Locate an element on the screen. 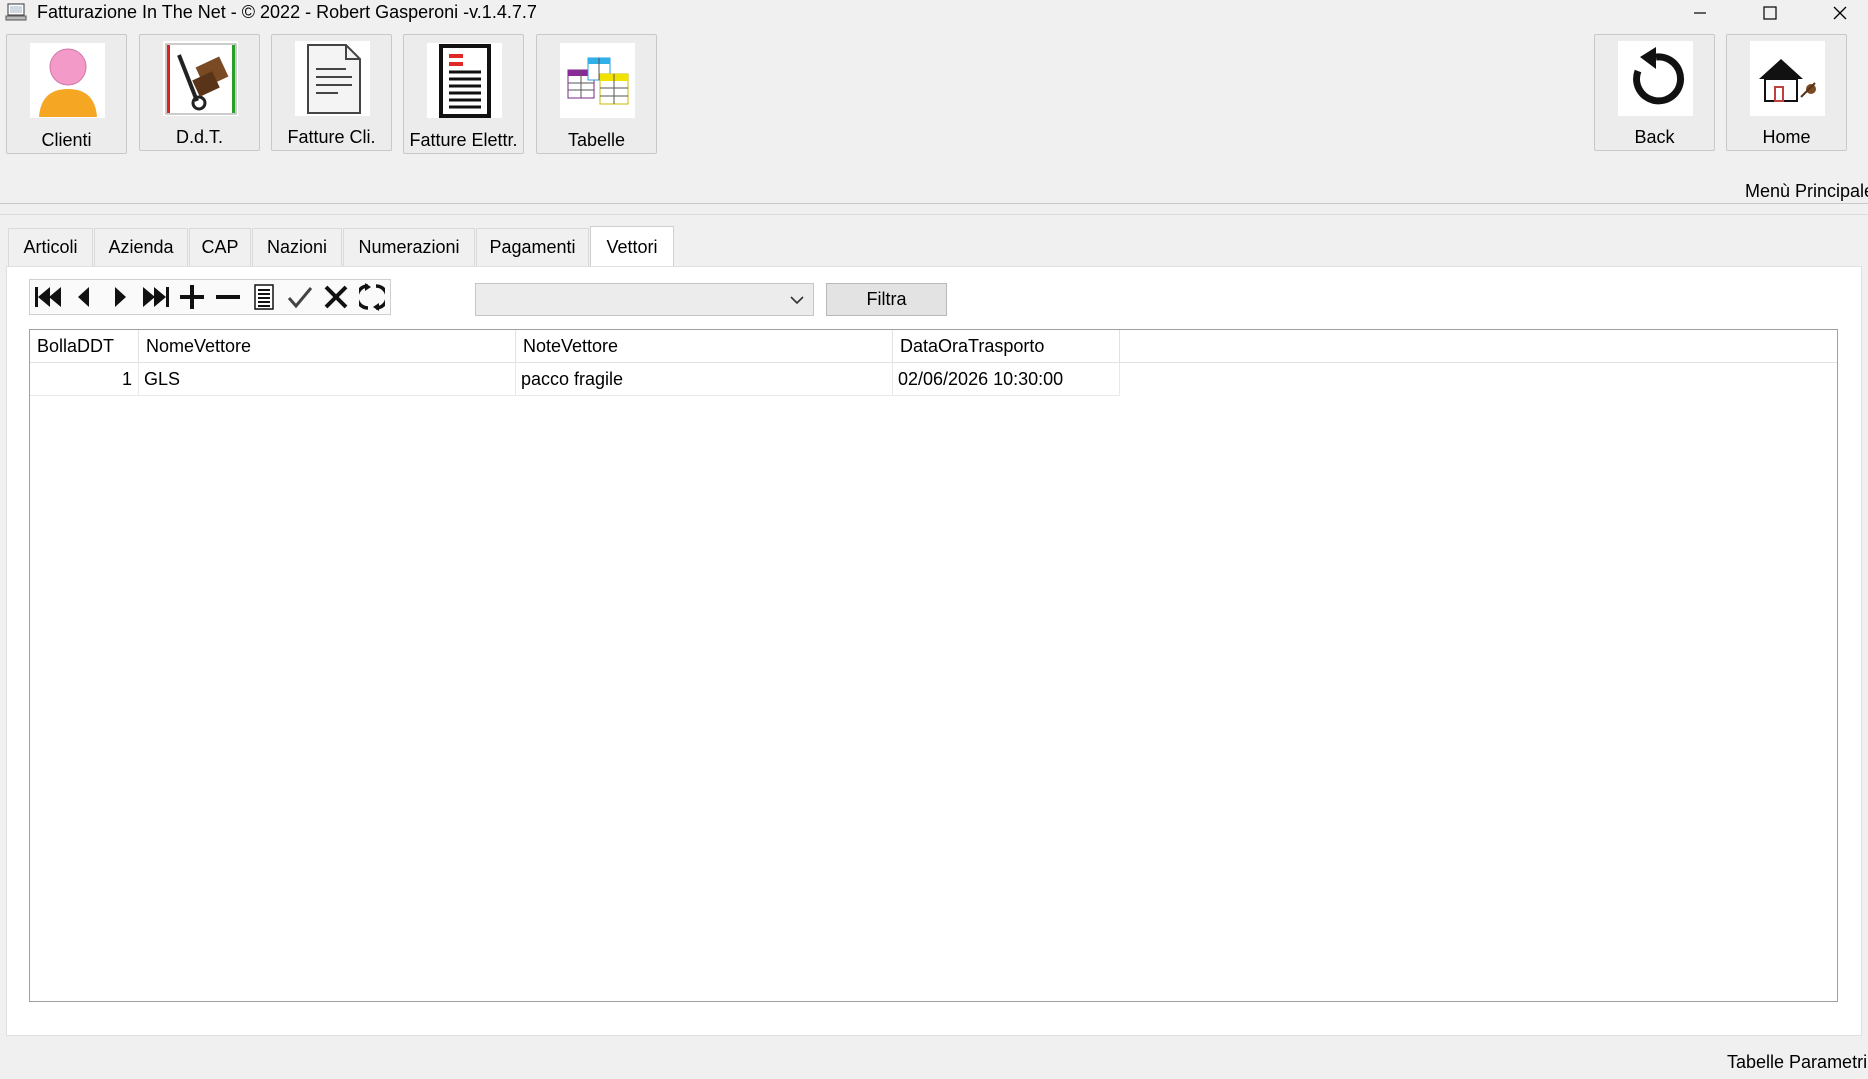 The width and height of the screenshot is (1868, 1079). app-icon is located at coordinates (16, 12).